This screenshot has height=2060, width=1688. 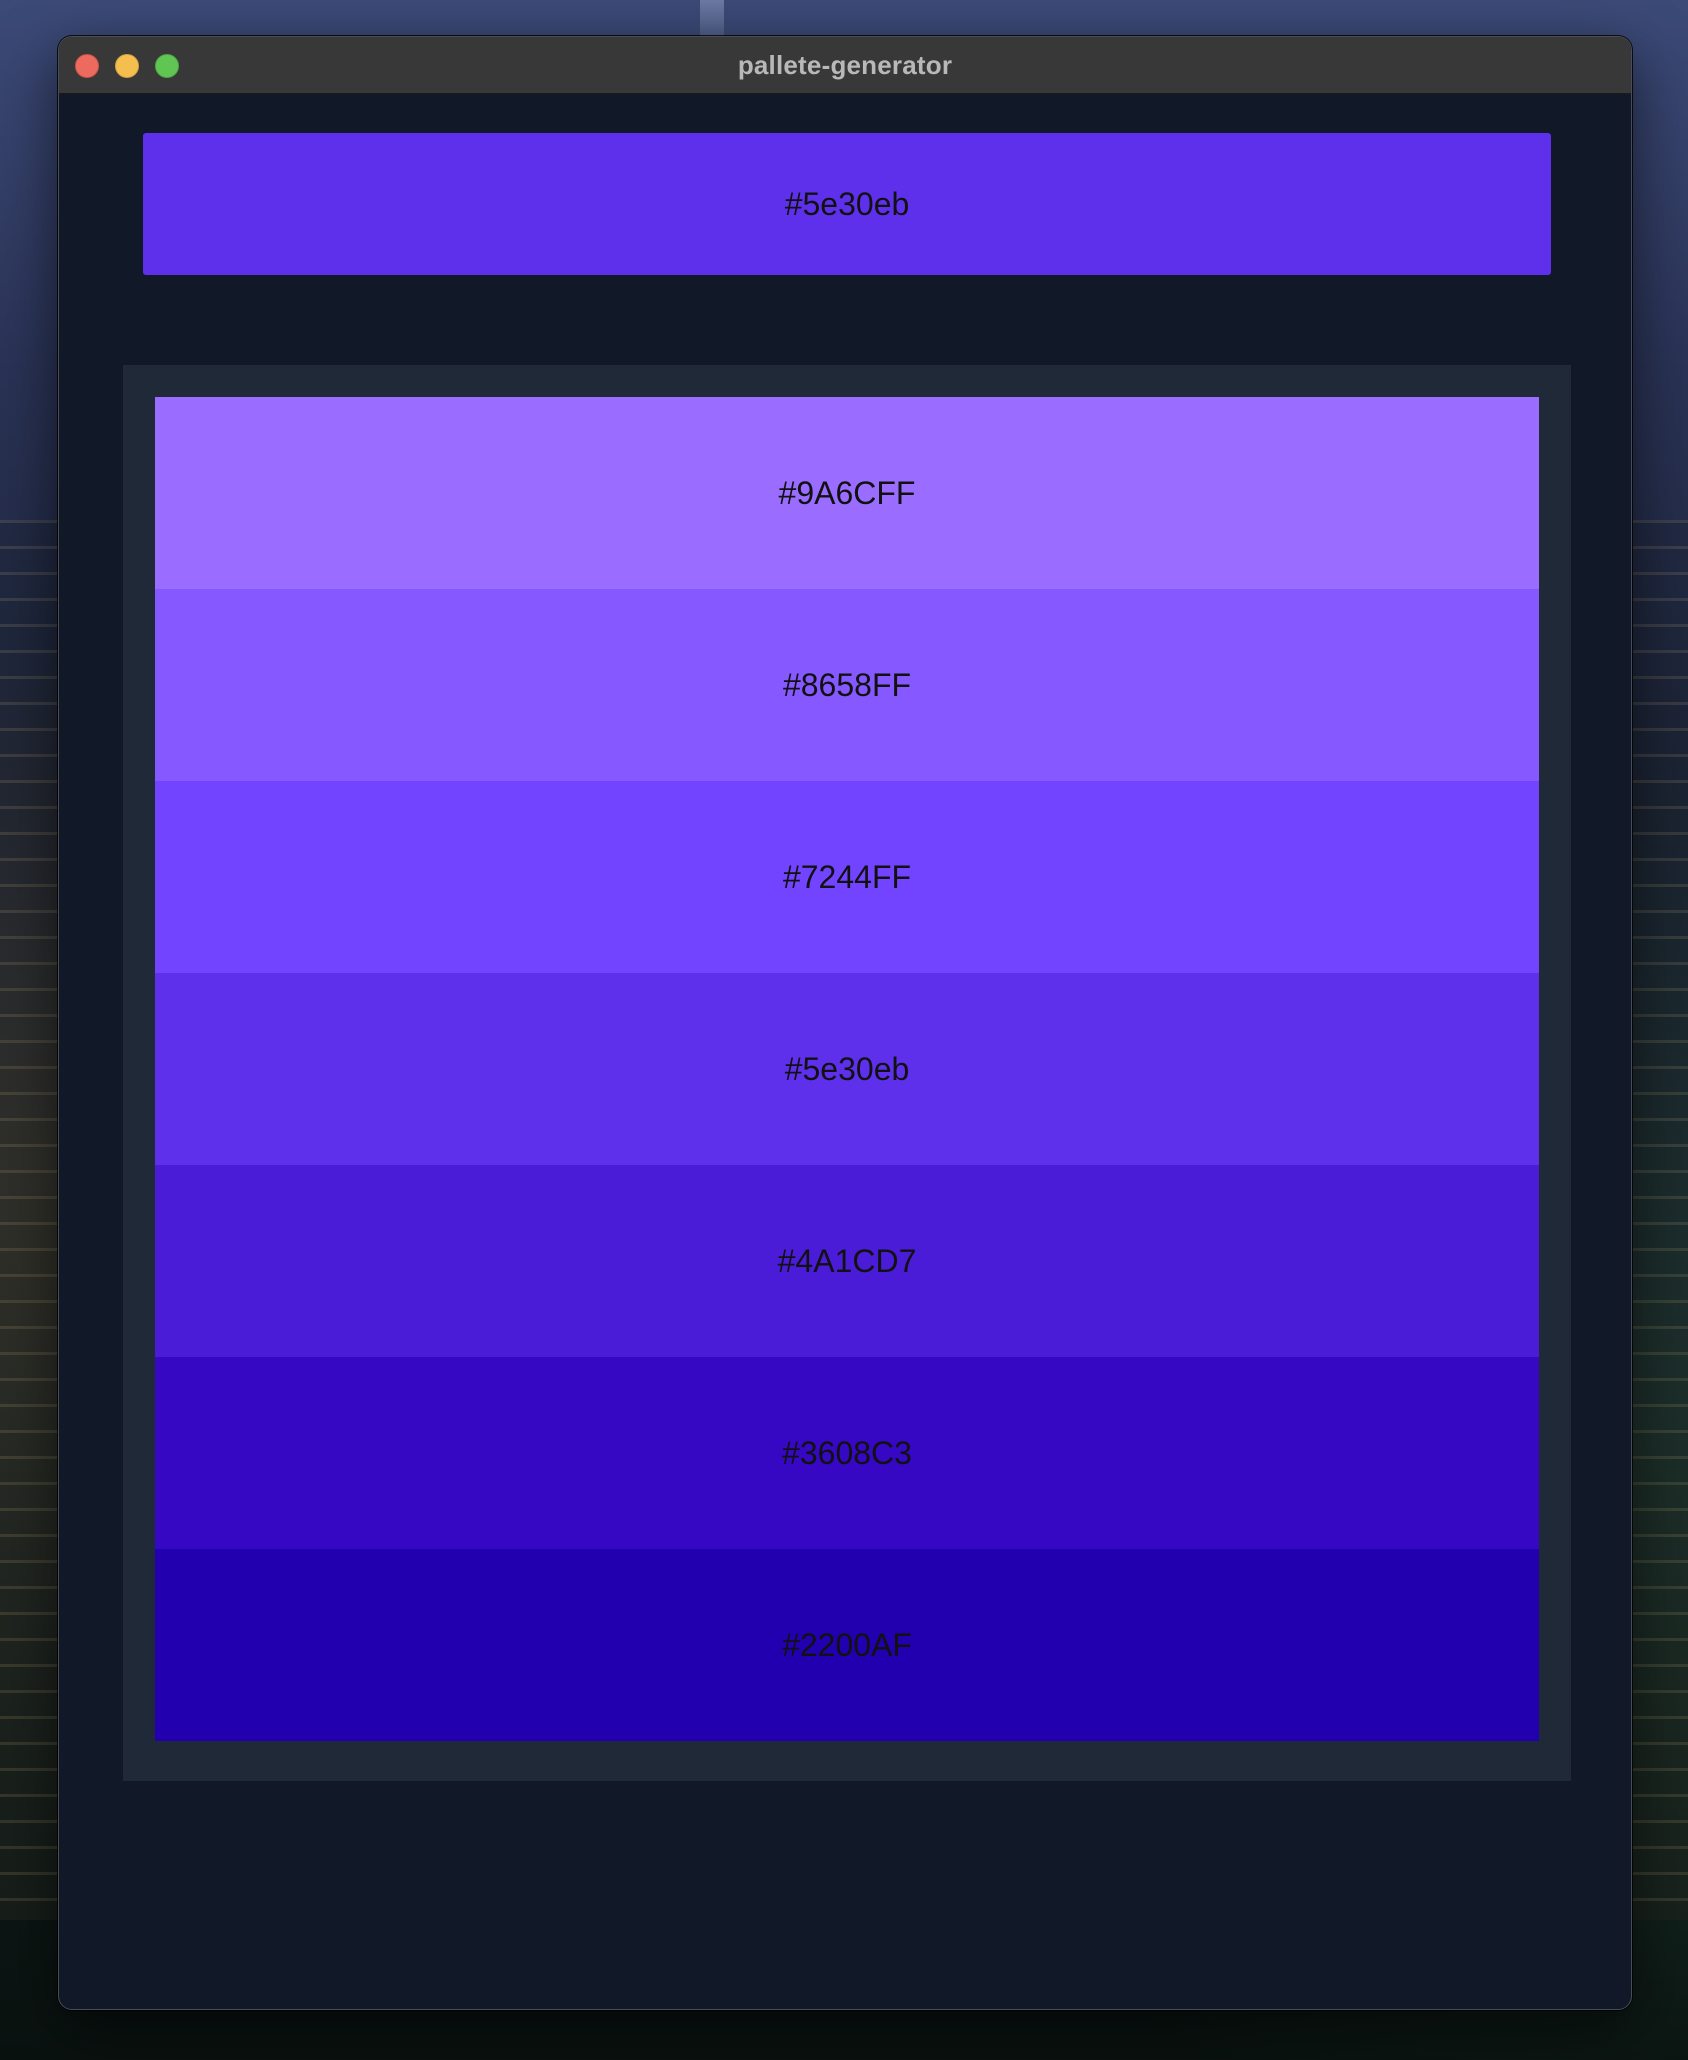 I want to click on minimize-button, so click(x=127, y=66).